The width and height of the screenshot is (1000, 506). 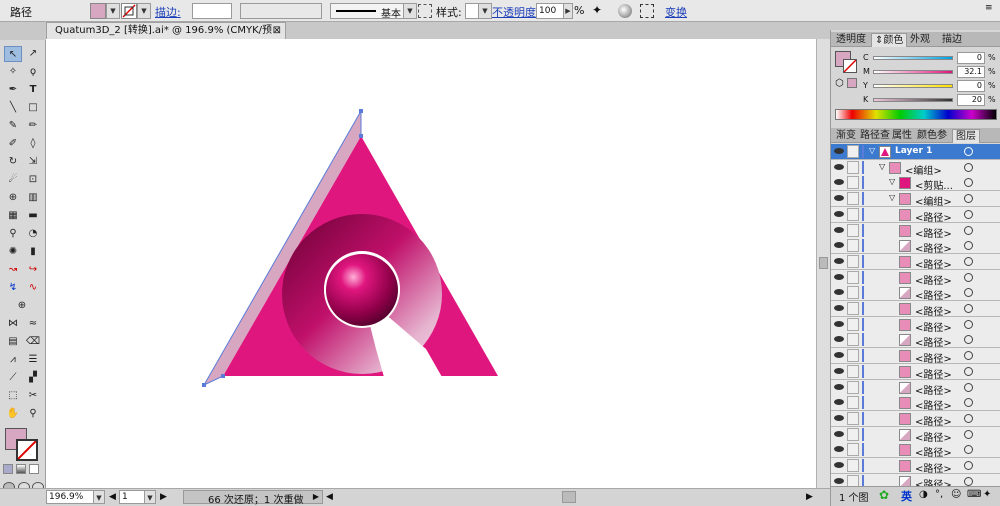 I want to click on opacity-link: 不透明度:, so click(x=516, y=12).